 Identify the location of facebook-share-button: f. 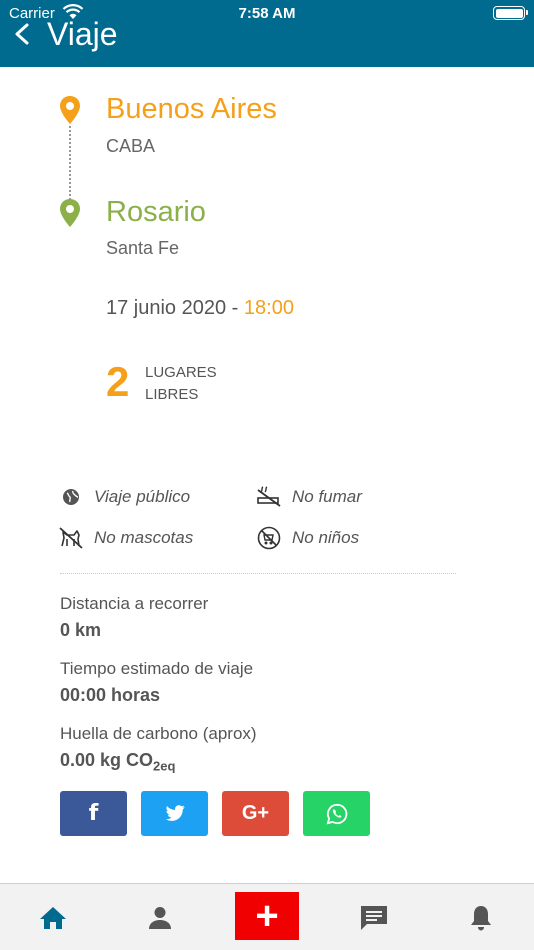
(93, 813).